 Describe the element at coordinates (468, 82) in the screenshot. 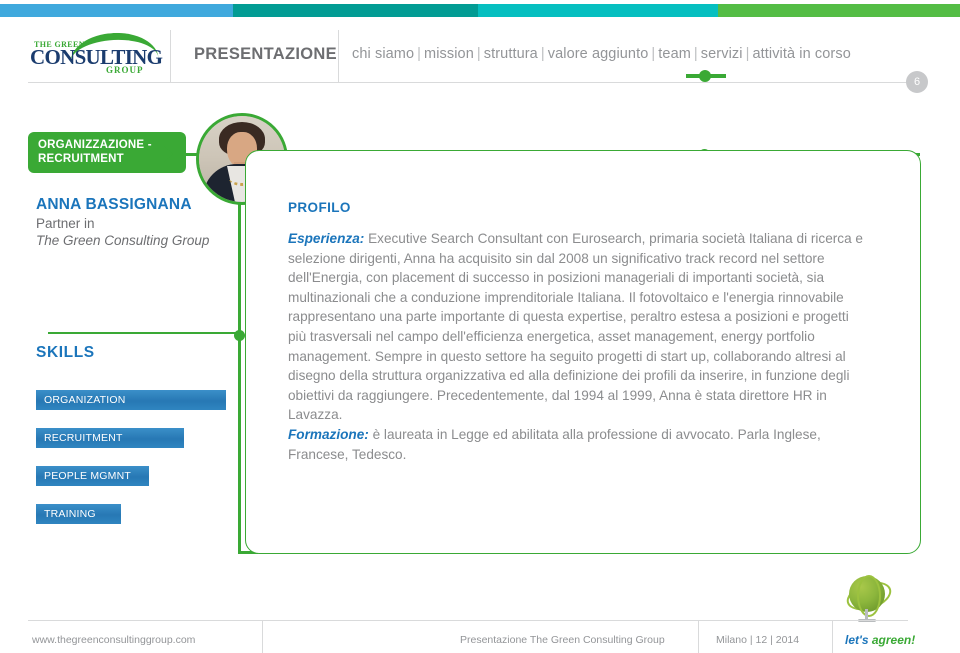

I see `header-rule` at that location.